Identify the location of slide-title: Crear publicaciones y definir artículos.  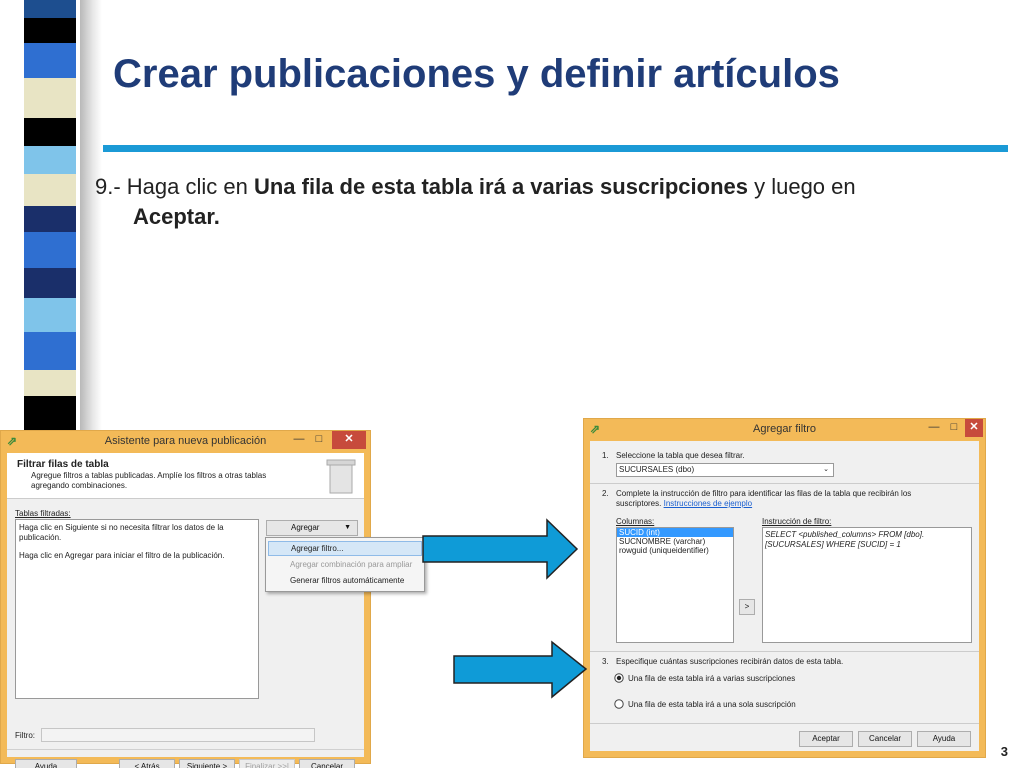
(476, 74).